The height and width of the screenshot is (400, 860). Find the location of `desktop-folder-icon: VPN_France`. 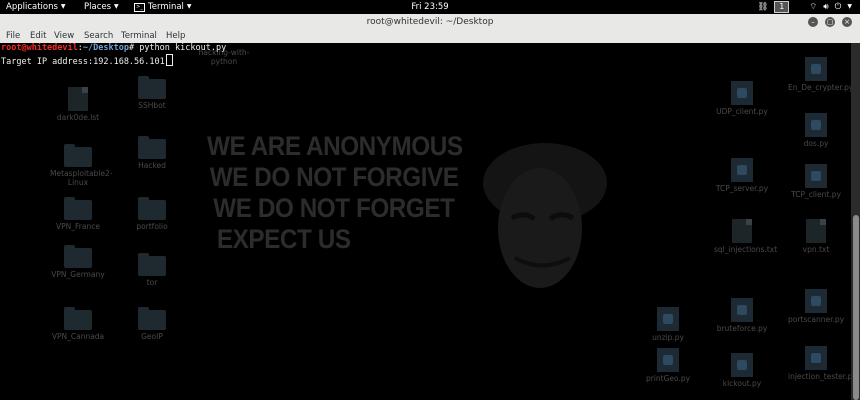

desktop-folder-icon: VPN_France is located at coordinates (78, 214).